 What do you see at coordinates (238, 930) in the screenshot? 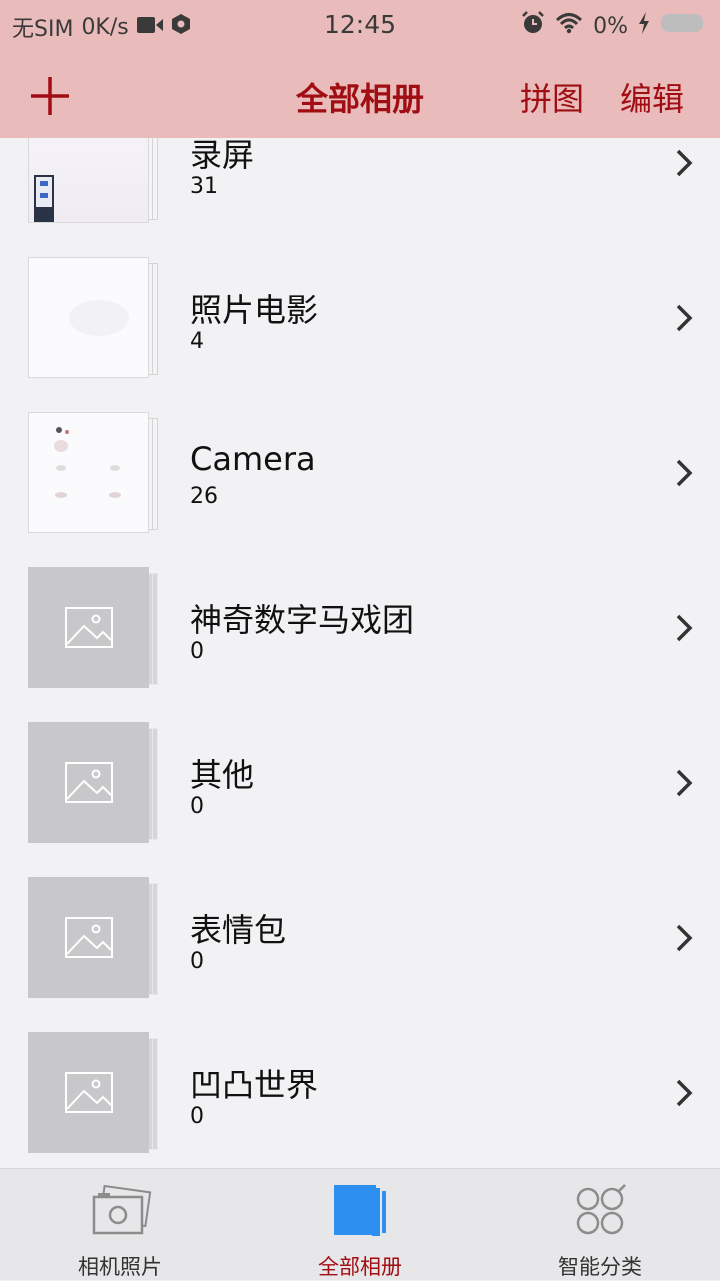
I see `album-name: 表情包` at bounding box center [238, 930].